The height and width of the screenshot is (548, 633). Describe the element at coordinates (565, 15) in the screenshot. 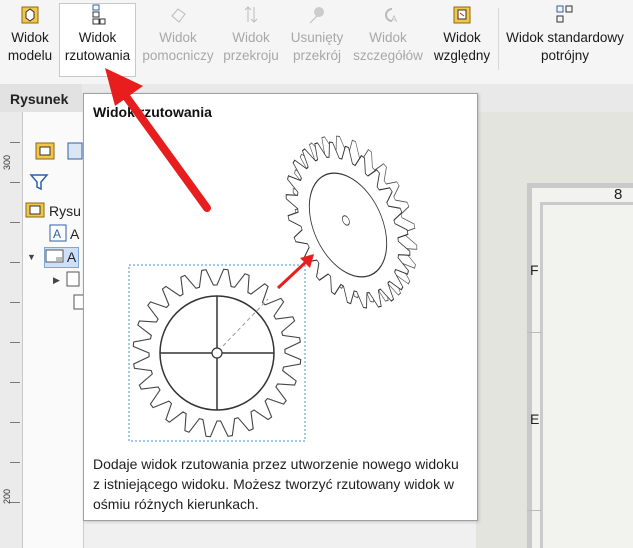

I see `standard-3-view-icon` at that location.